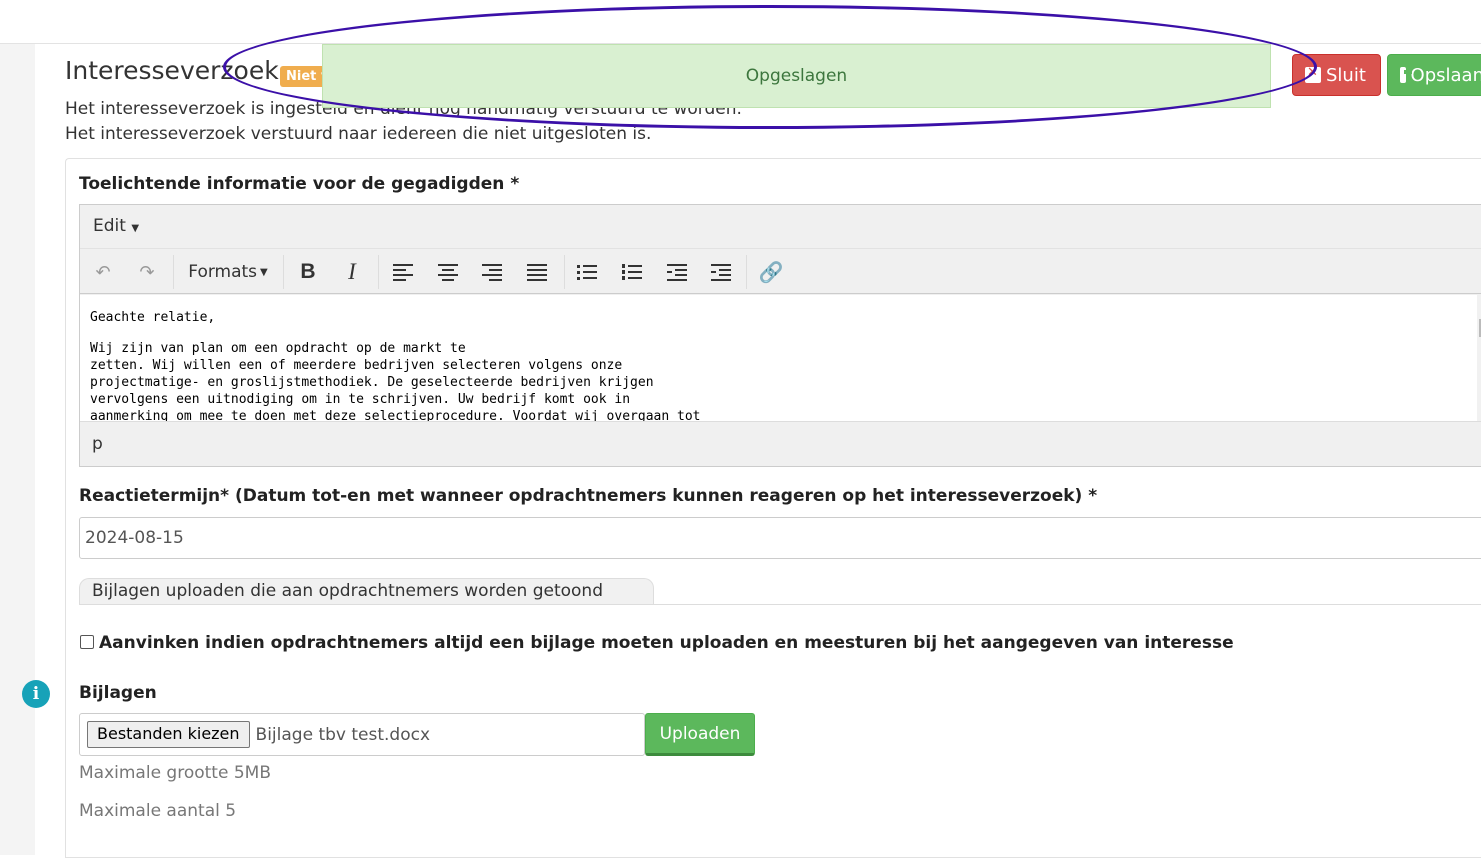 Image resolution: width=1481 pixels, height=858 pixels. I want to click on upload-button: Uploaden, so click(700, 734).